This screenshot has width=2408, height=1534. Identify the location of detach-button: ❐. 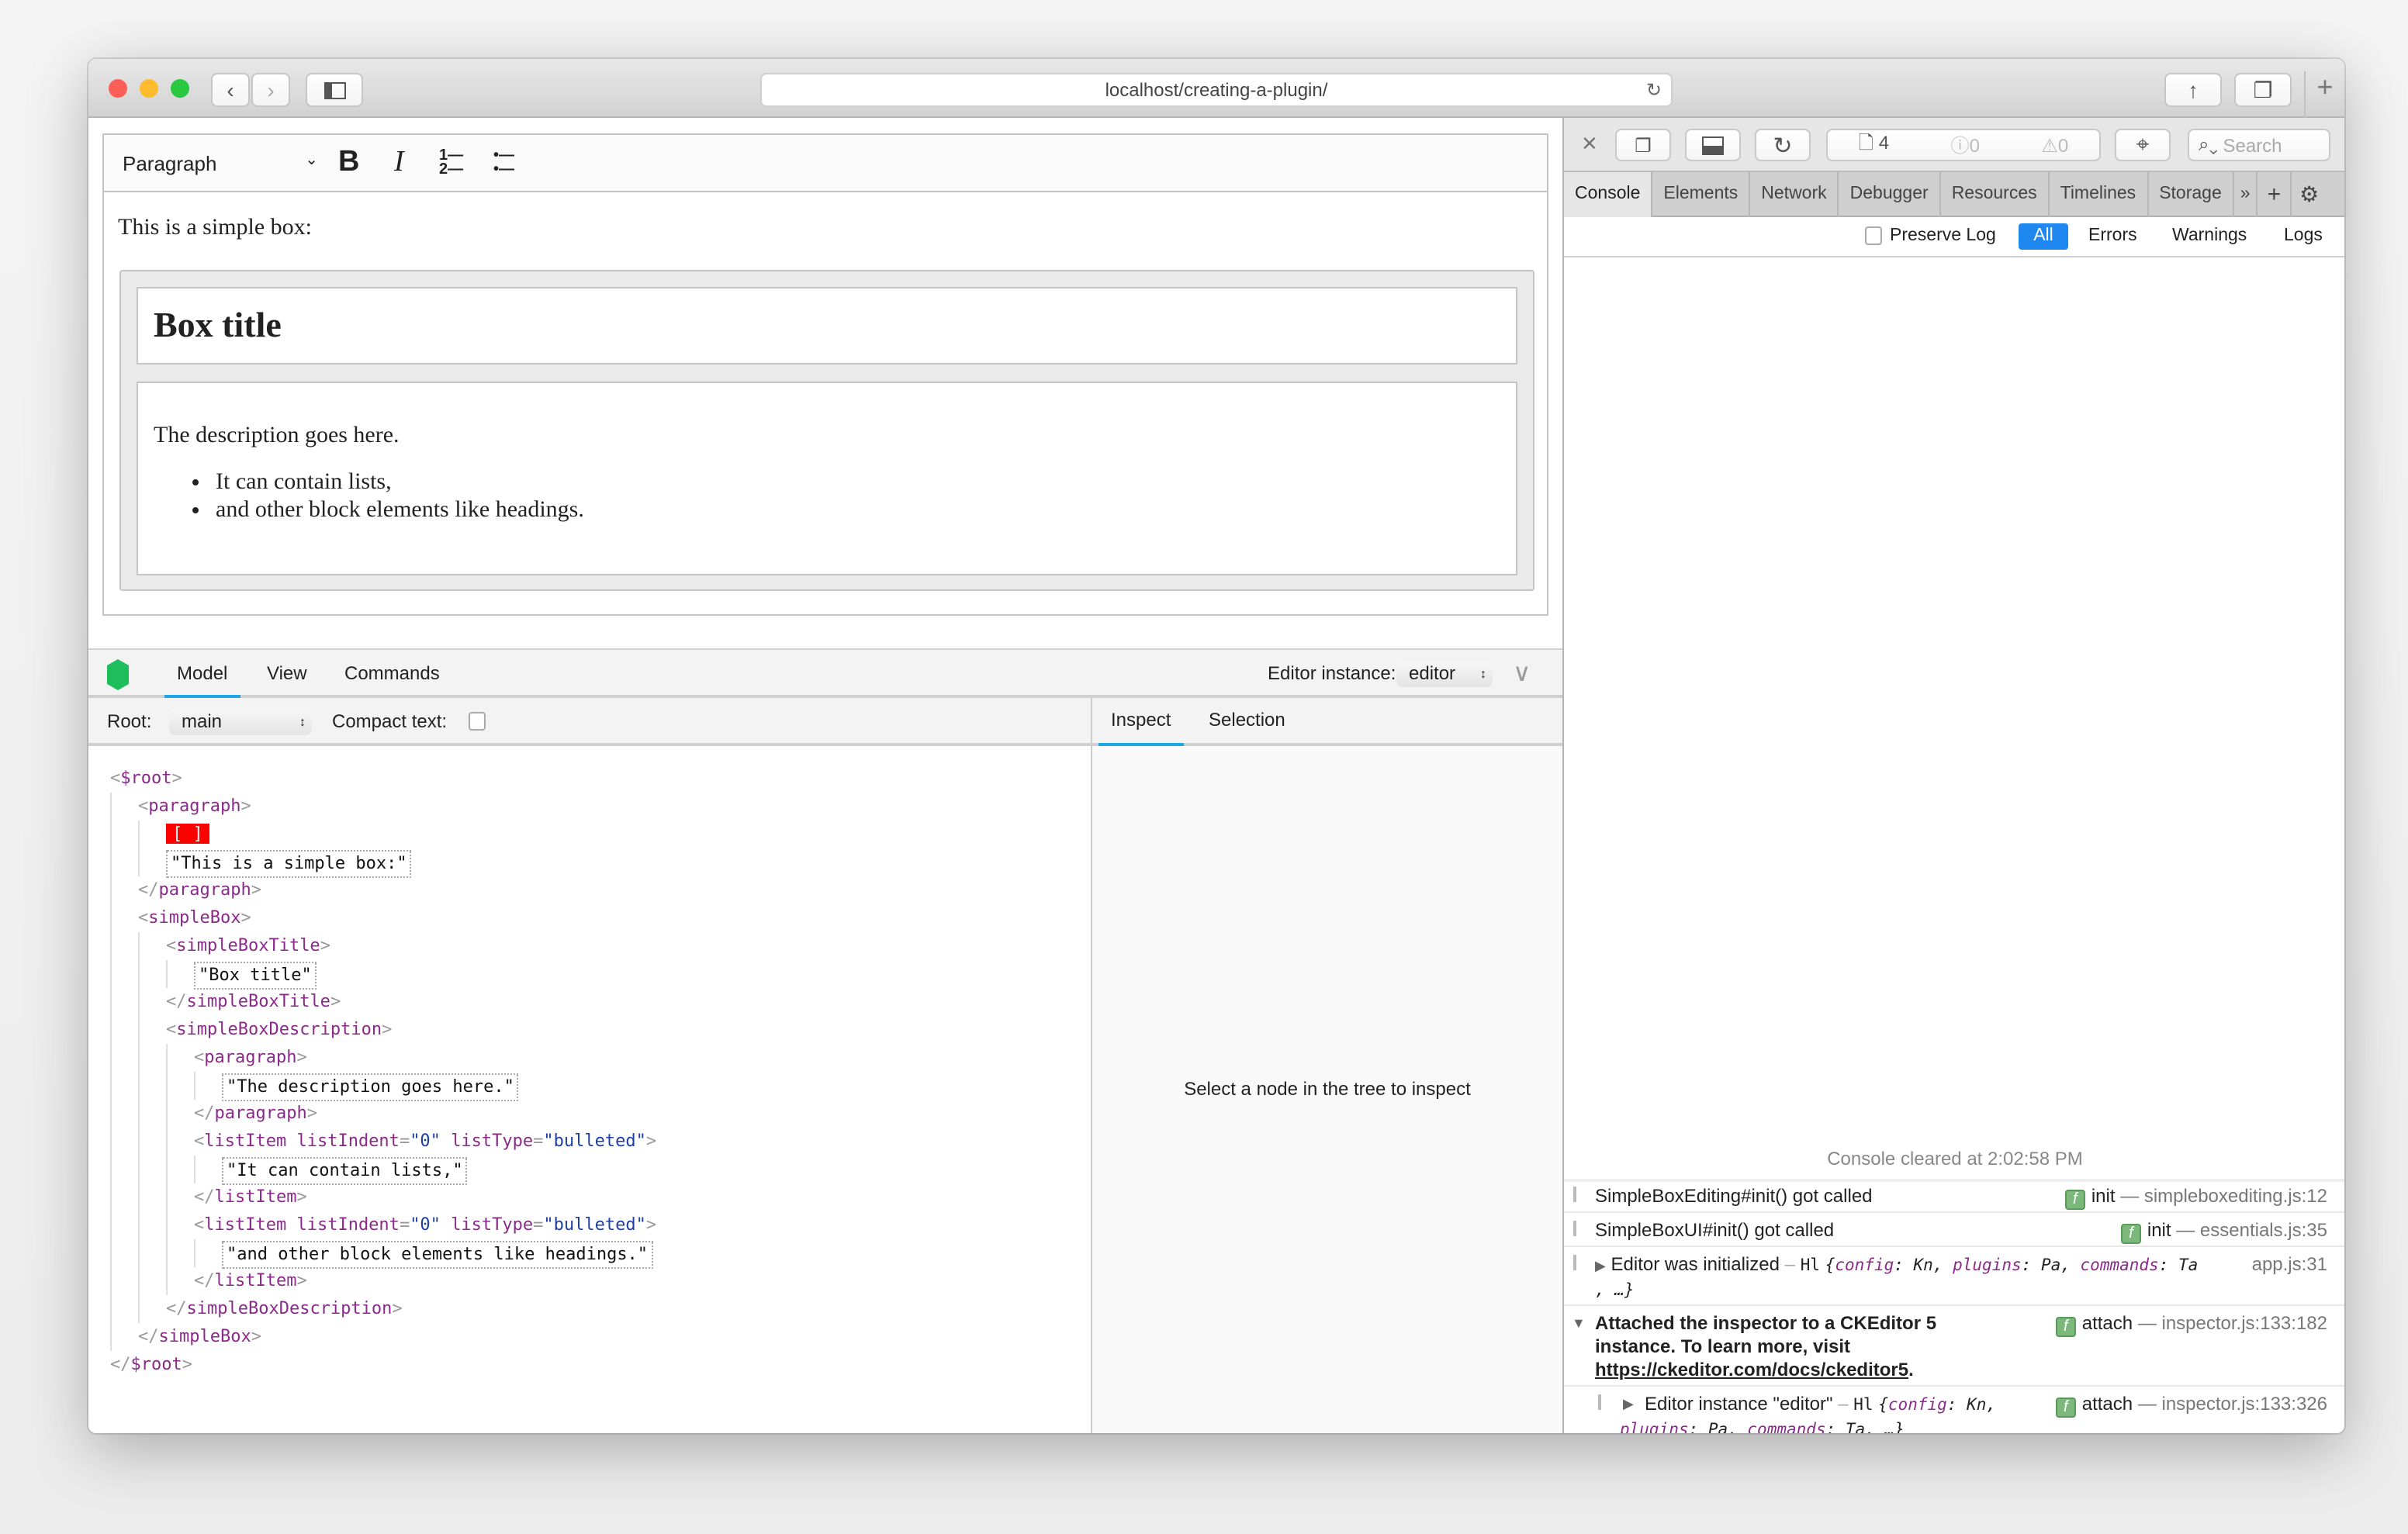
(1643, 145).